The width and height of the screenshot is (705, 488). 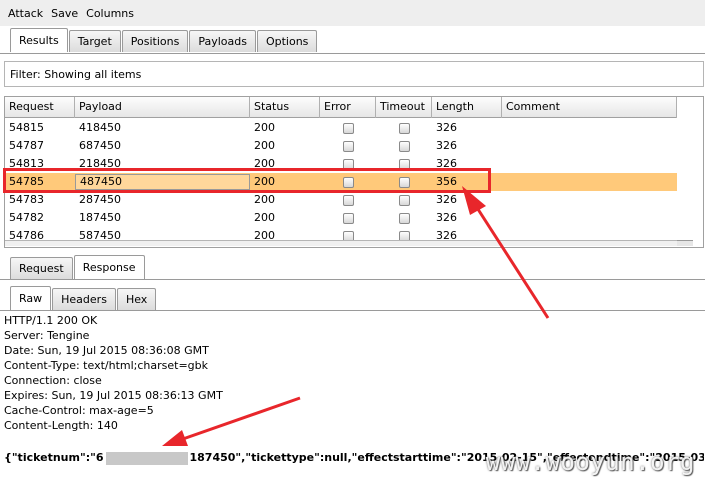 I want to click on cell-request: 54815, so click(x=26, y=127).